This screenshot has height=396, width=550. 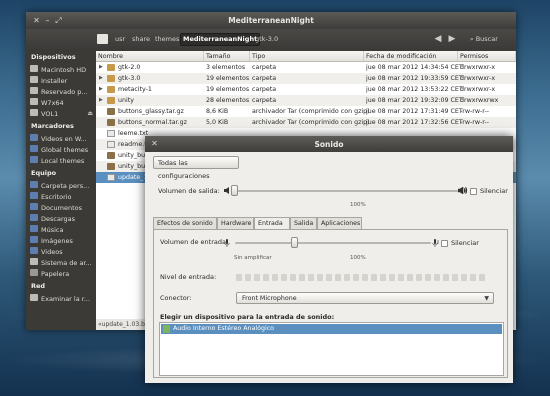 I want to click on input-100-percent: 100%, so click(x=358, y=258).